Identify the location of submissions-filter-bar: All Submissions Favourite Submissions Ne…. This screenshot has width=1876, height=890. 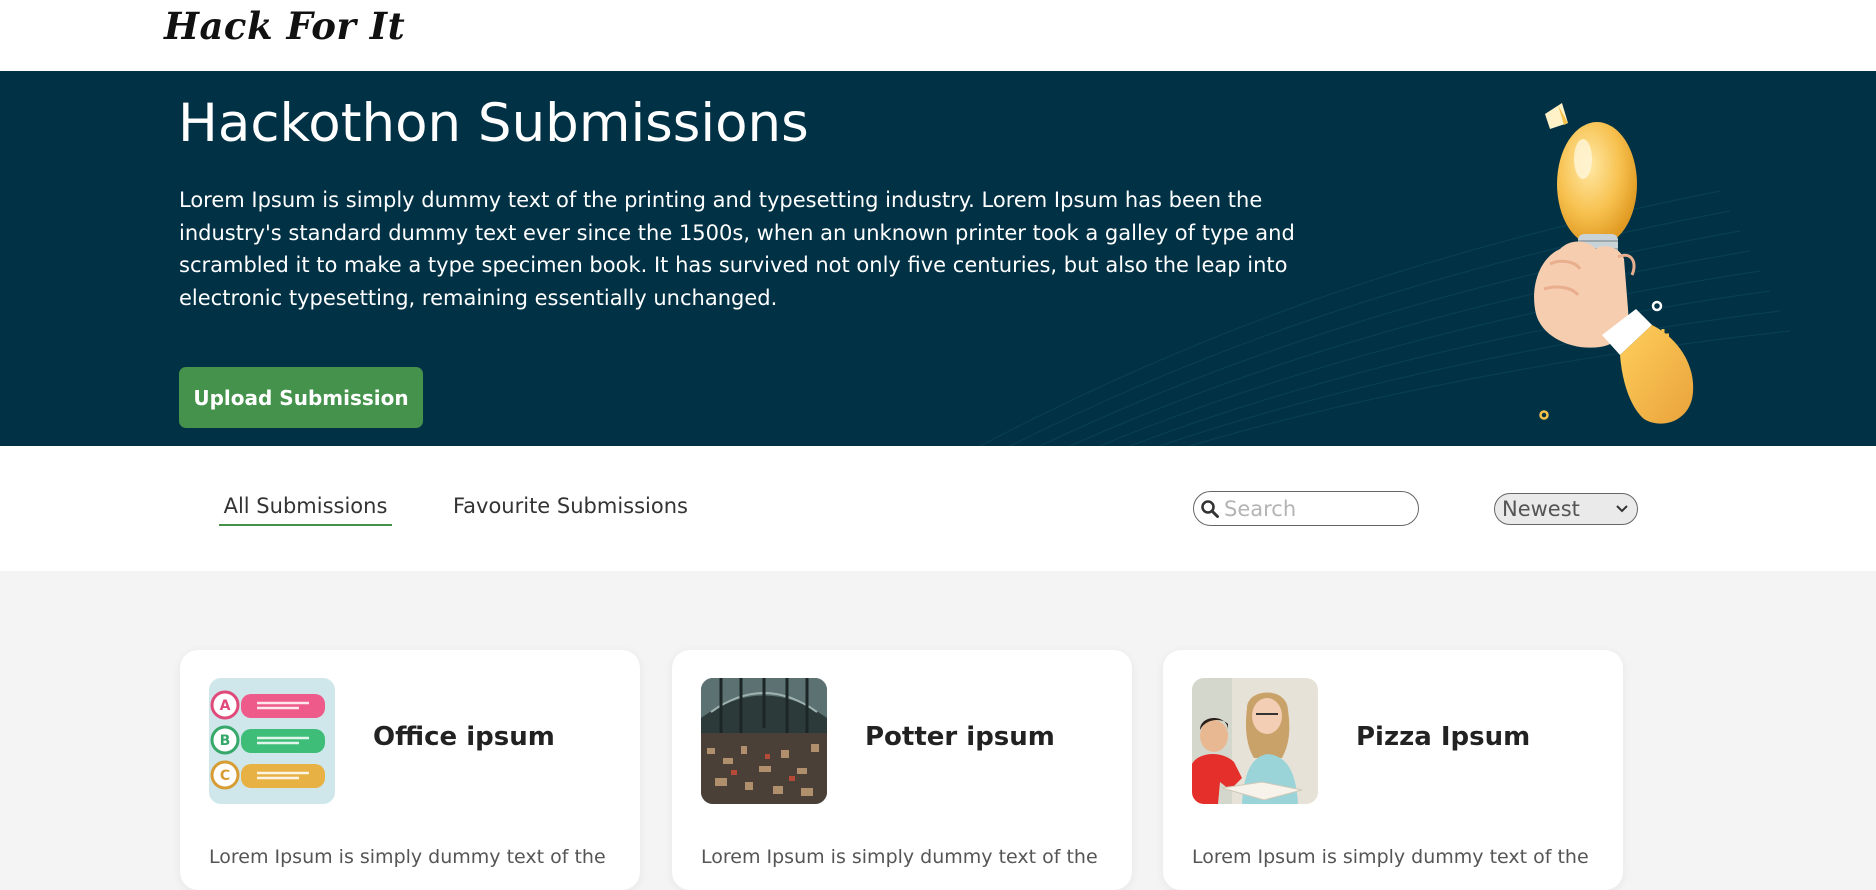
(938, 508).